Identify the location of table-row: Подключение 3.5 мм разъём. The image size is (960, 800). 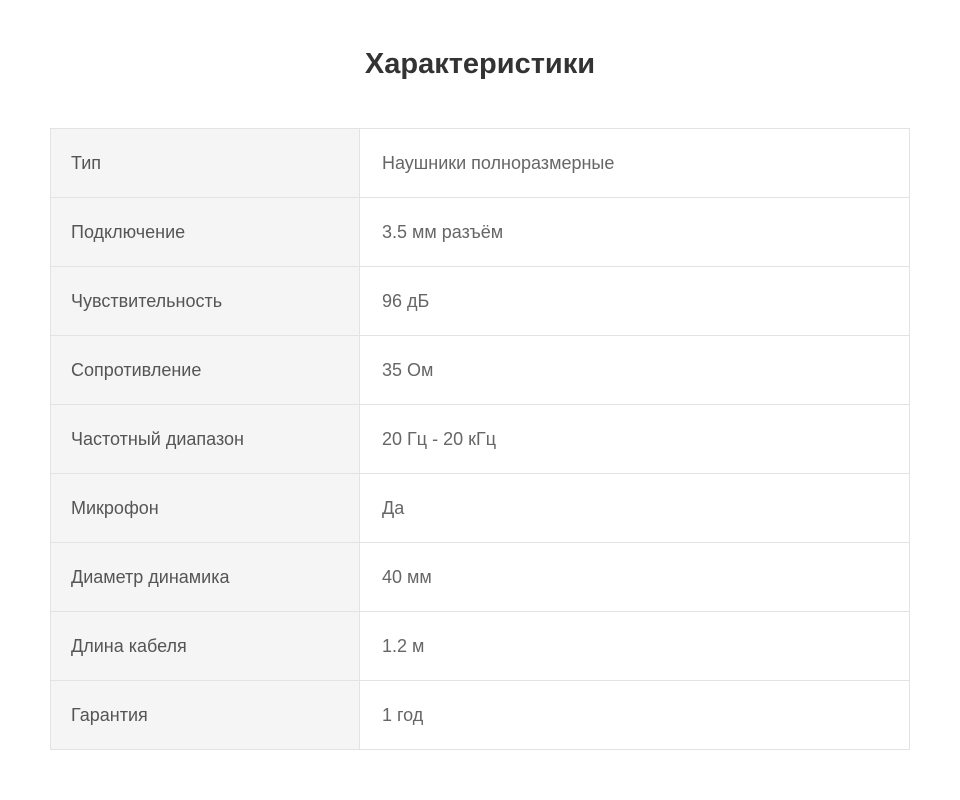
(480, 232).